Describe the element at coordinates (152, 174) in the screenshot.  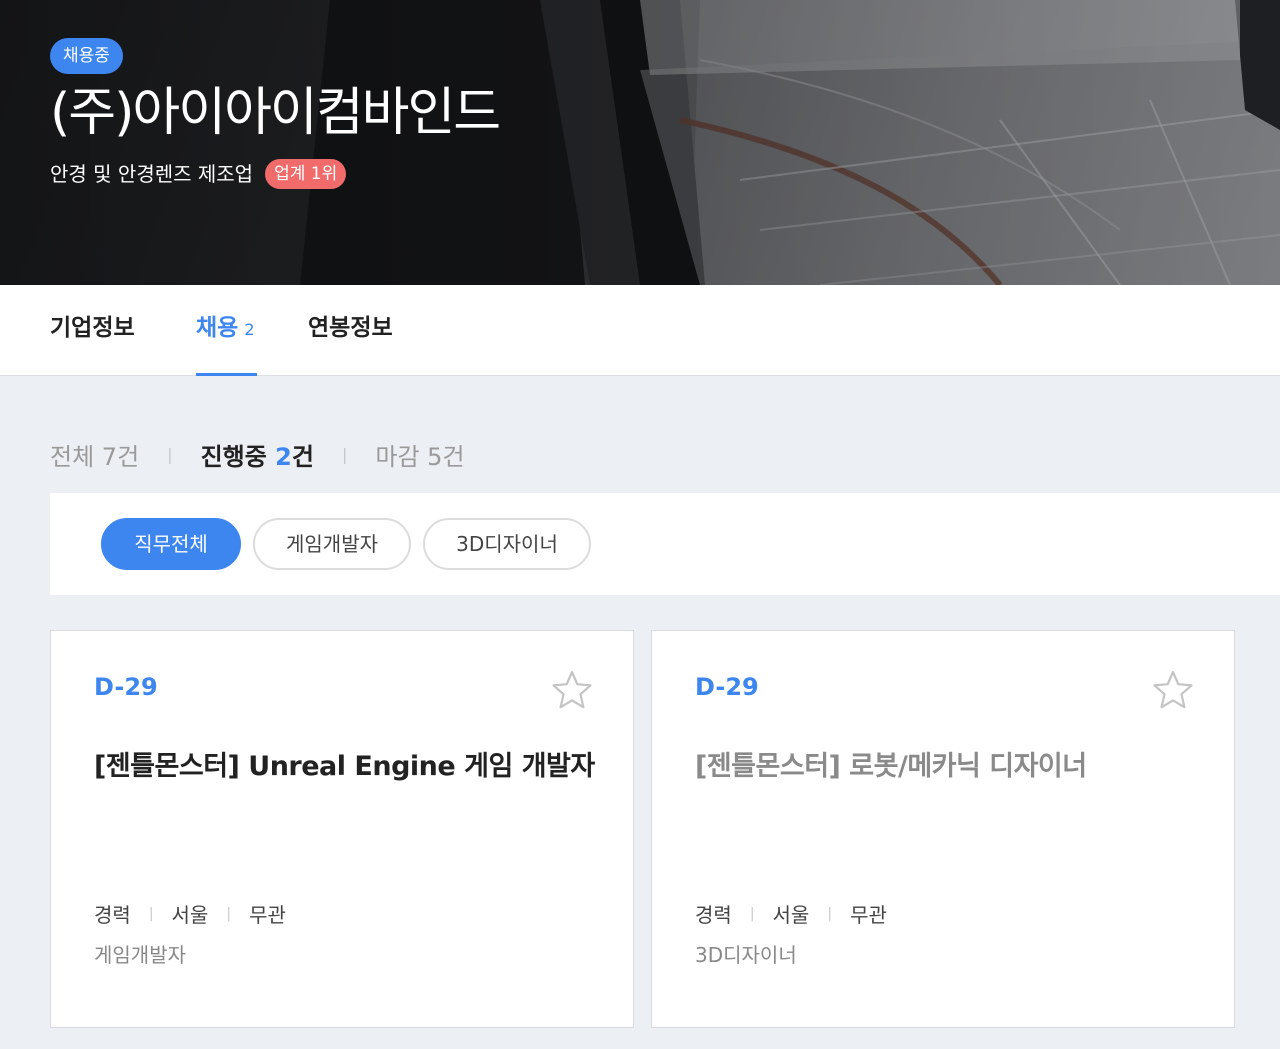
I see `industry-label: 안경 및 안경렌즈 제조업` at that location.